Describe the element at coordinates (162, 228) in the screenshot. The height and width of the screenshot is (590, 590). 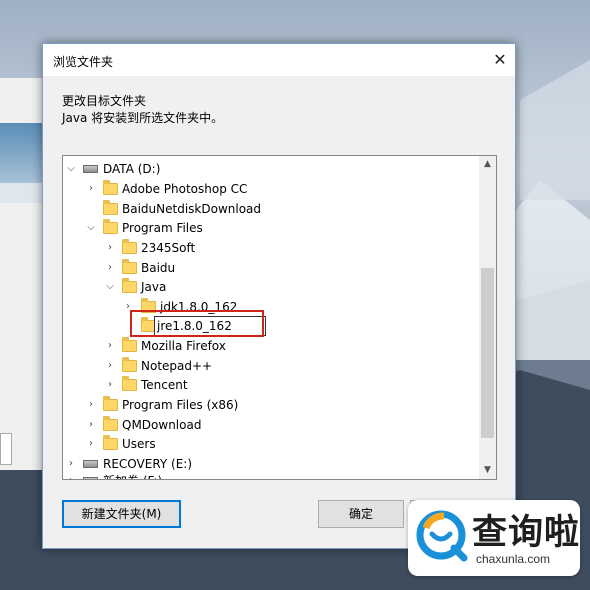
I see `tree-item-label: Program Files` at that location.